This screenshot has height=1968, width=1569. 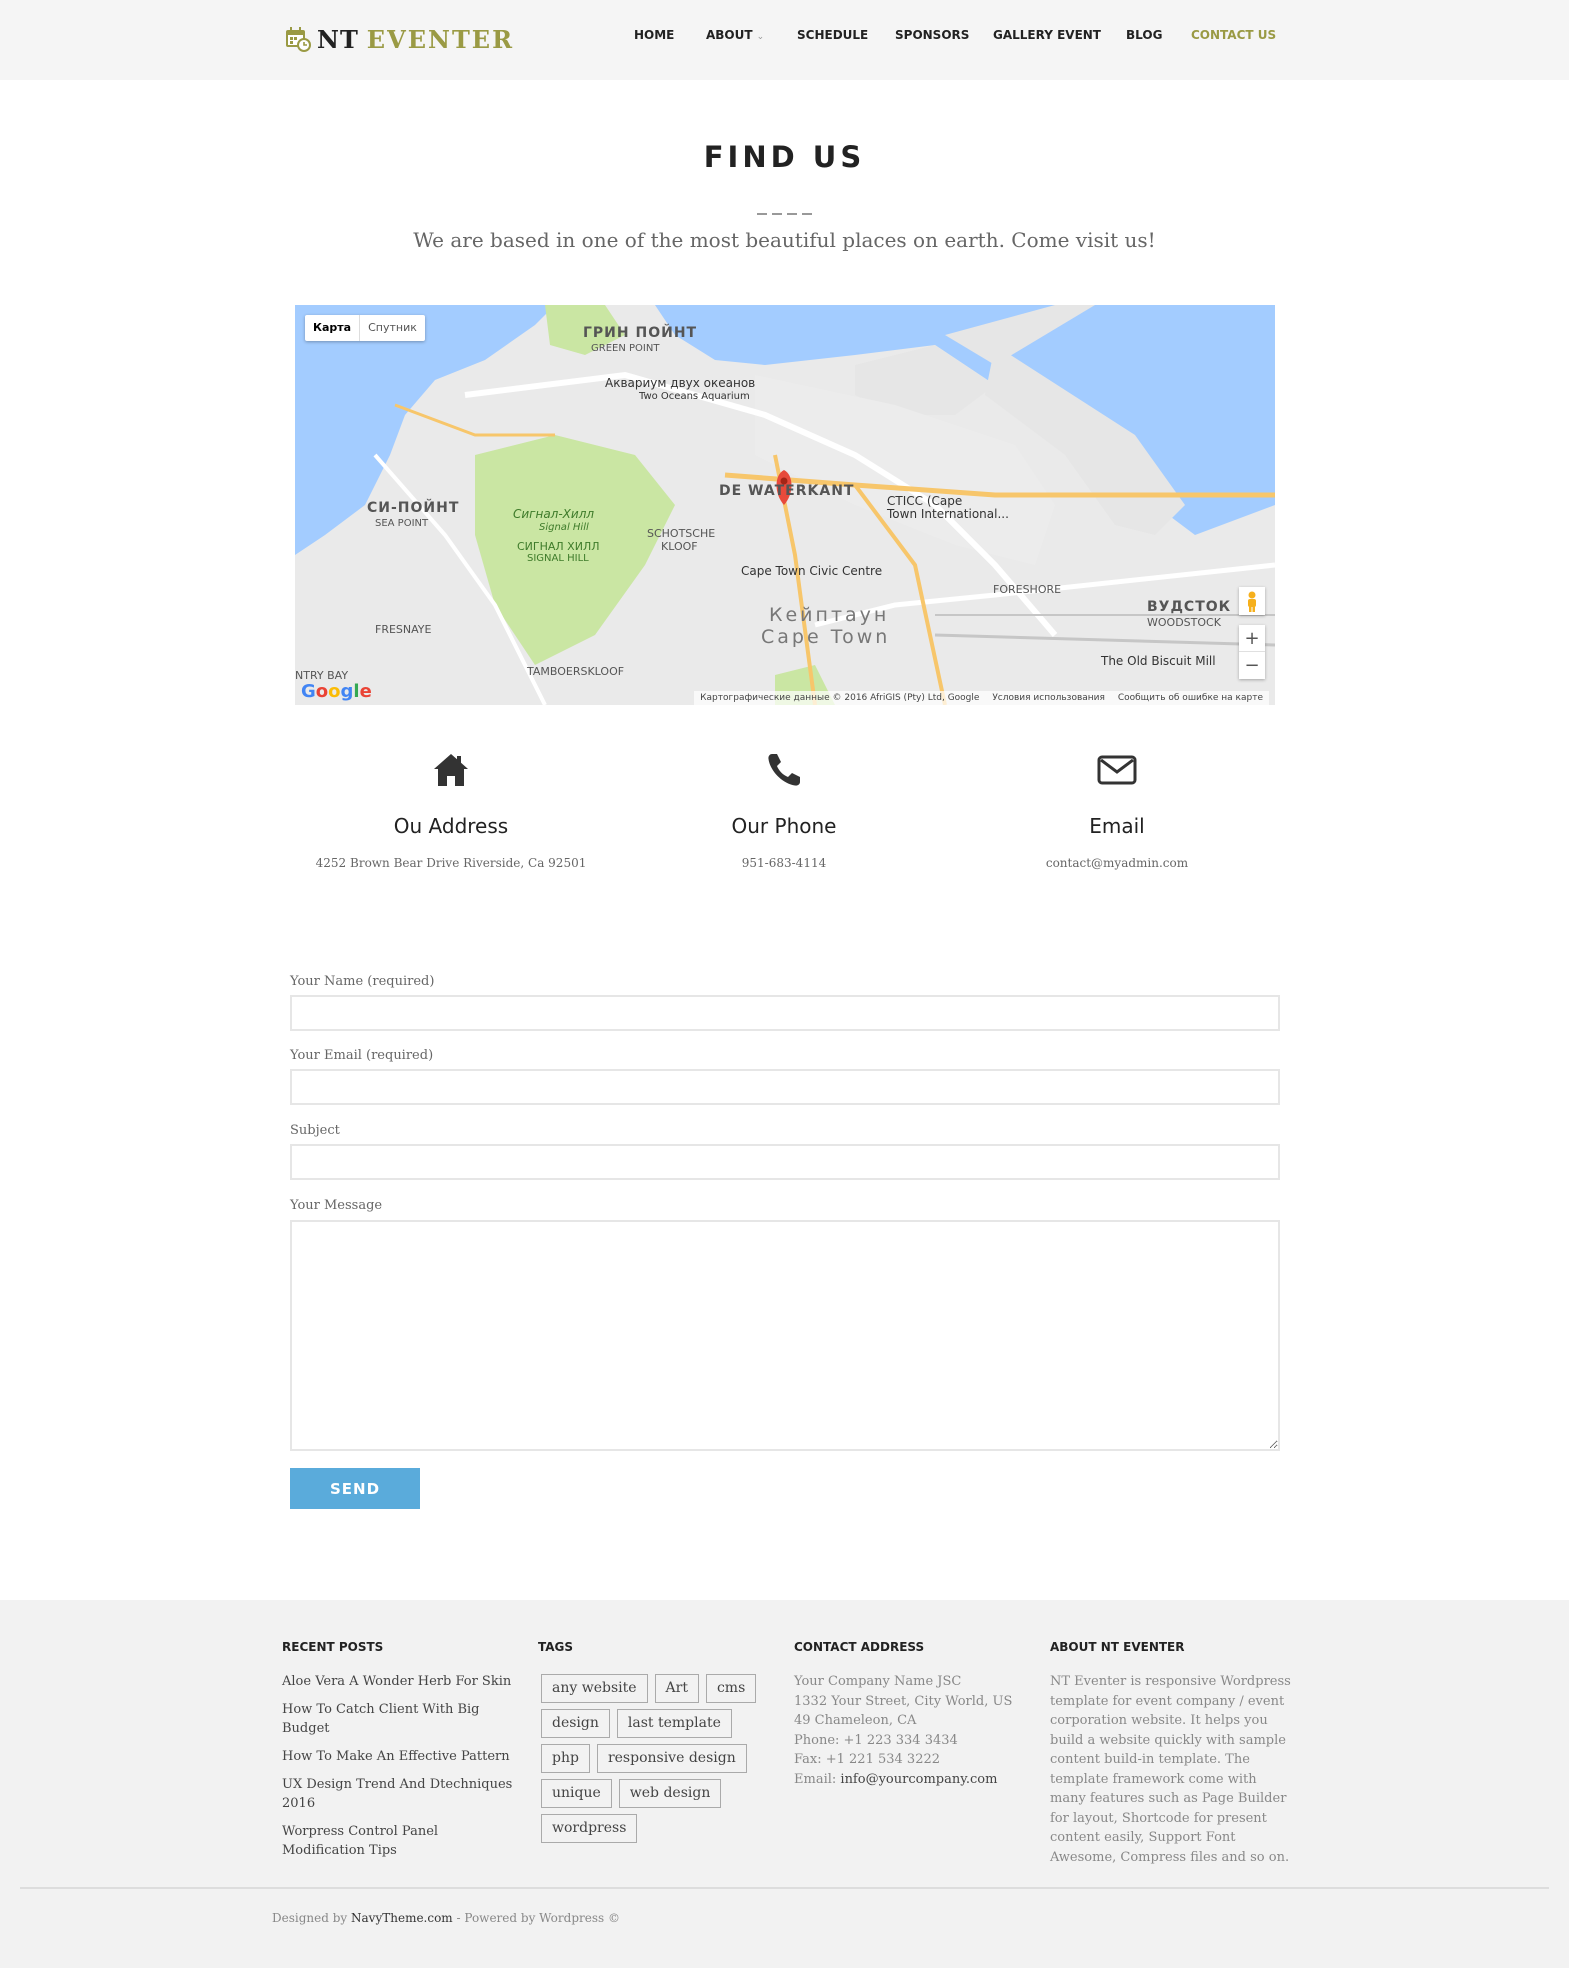 What do you see at coordinates (565, 1758) in the screenshot?
I see `tag-link: php` at bounding box center [565, 1758].